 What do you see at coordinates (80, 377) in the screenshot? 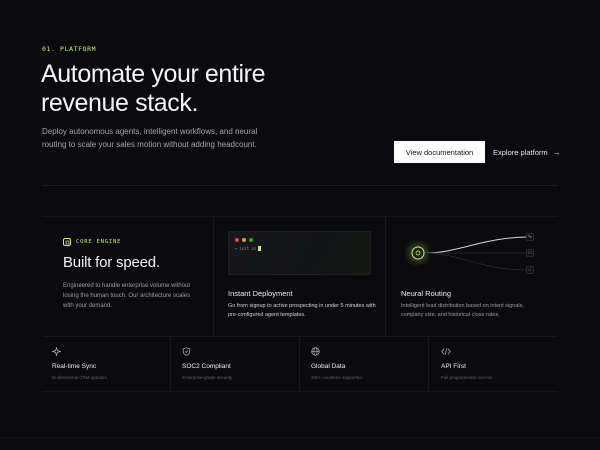
I see `stat-description: Bi-directional CRM updates.` at bounding box center [80, 377].